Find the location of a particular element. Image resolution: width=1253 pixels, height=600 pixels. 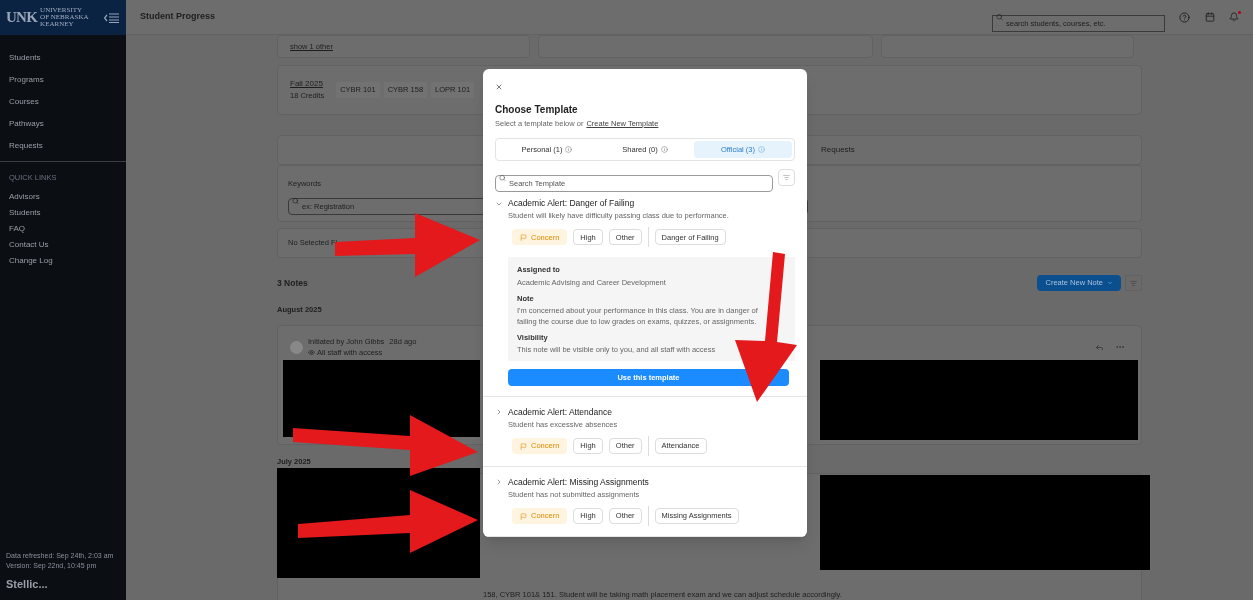

page-title: Student Progress is located at coordinates (177, 17).